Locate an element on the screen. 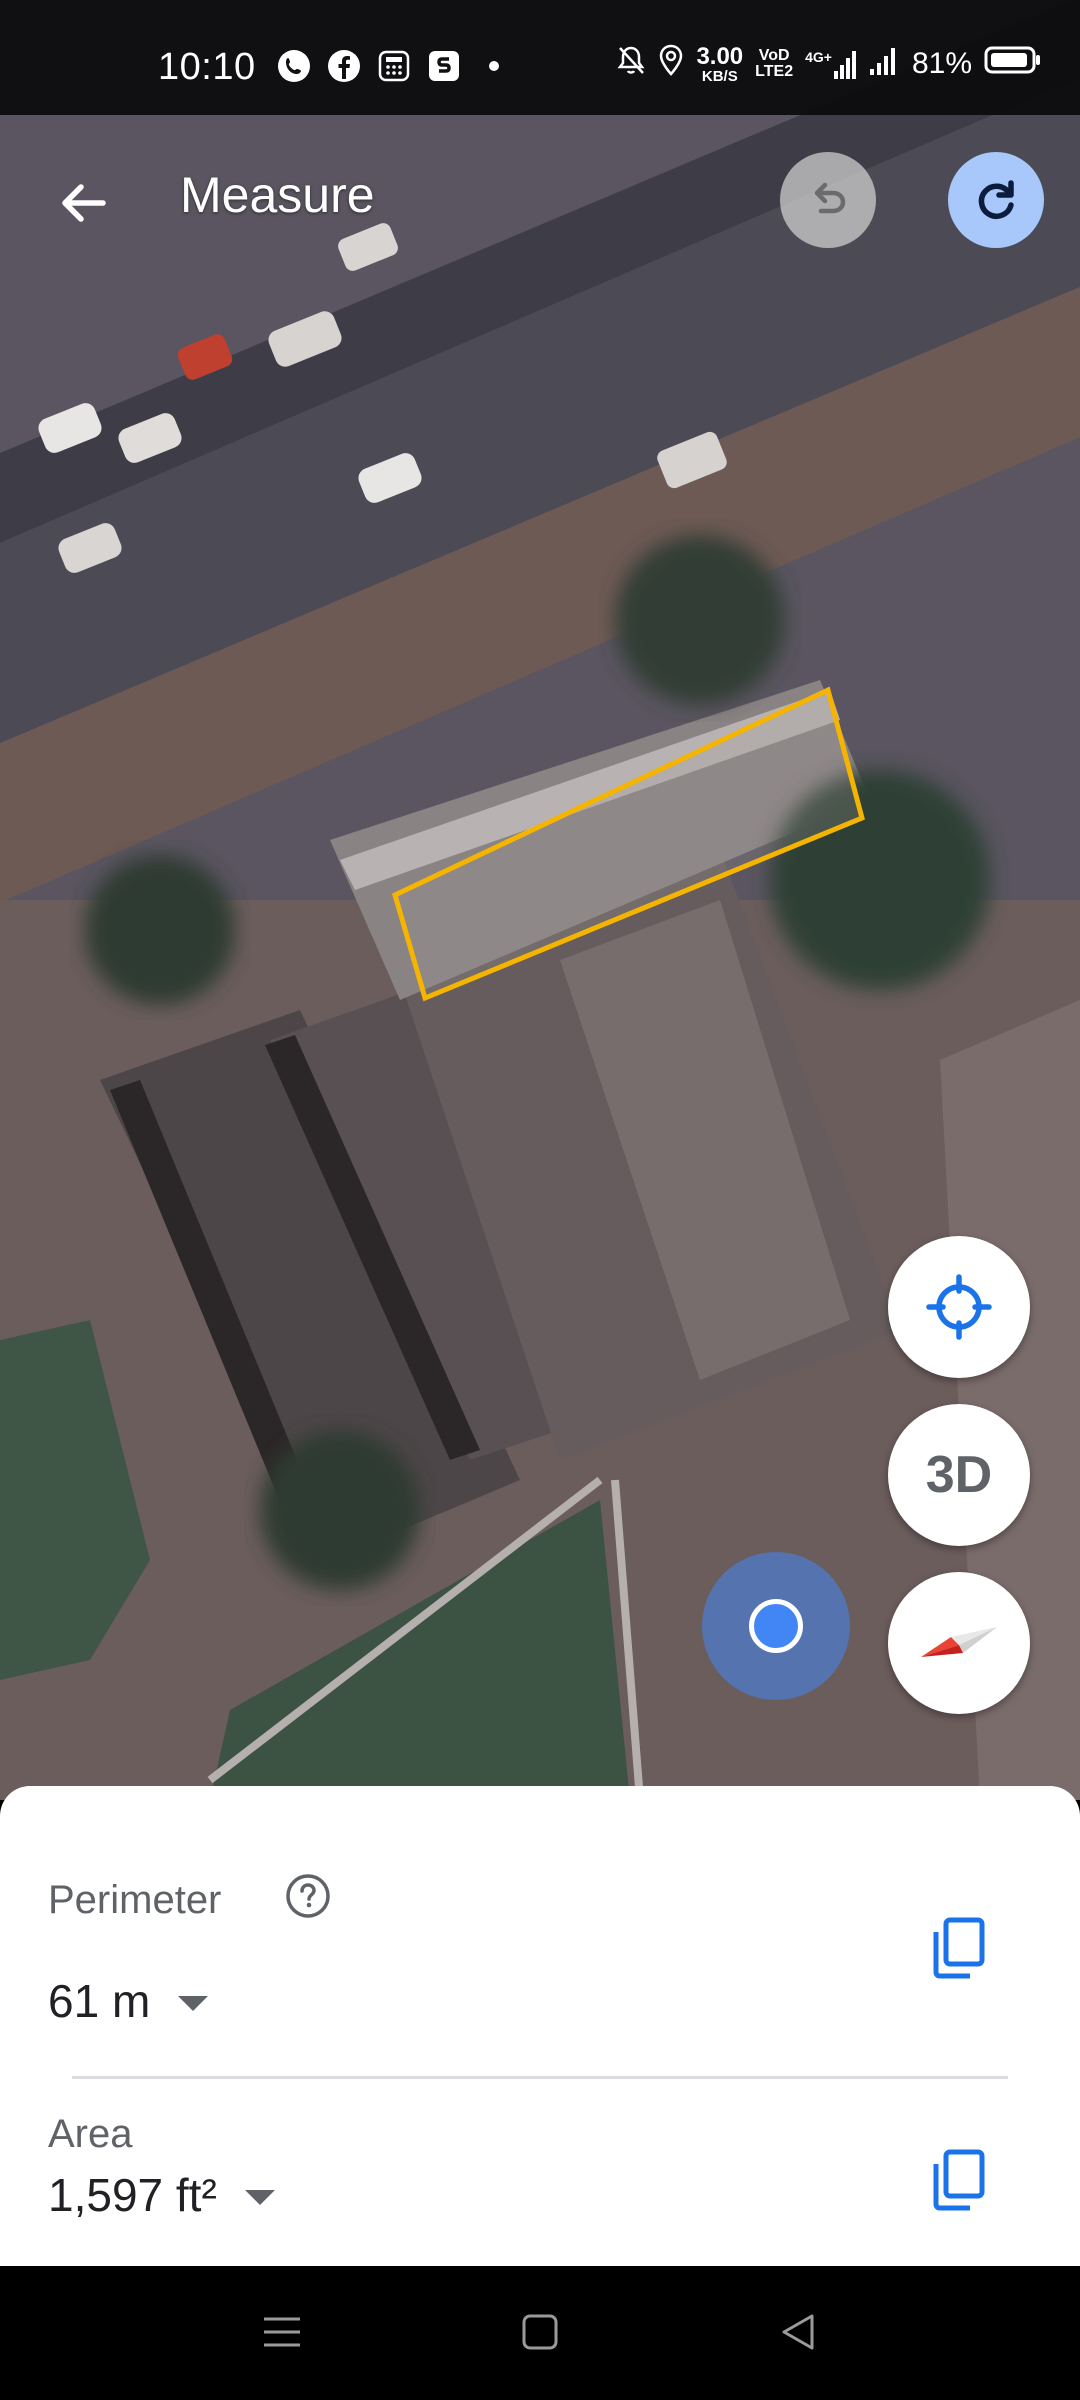 The width and height of the screenshot is (1080, 2400). divider is located at coordinates (540, 2077).